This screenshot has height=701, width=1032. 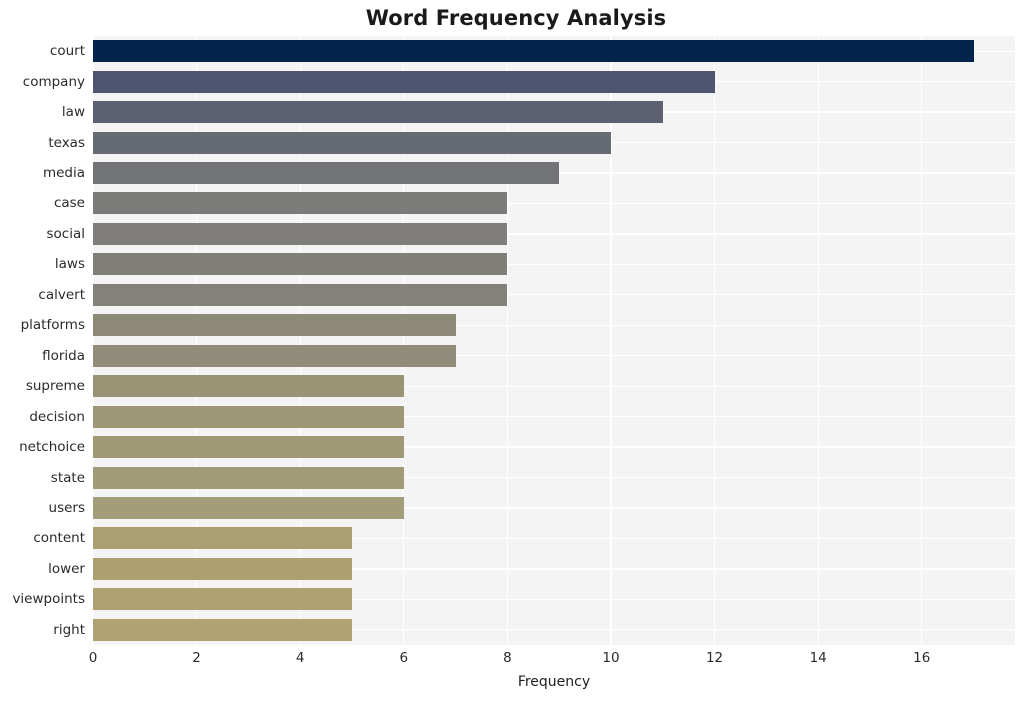 What do you see at coordinates (55, 386) in the screenshot?
I see `y-tick-label-supreme: supreme` at bounding box center [55, 386].